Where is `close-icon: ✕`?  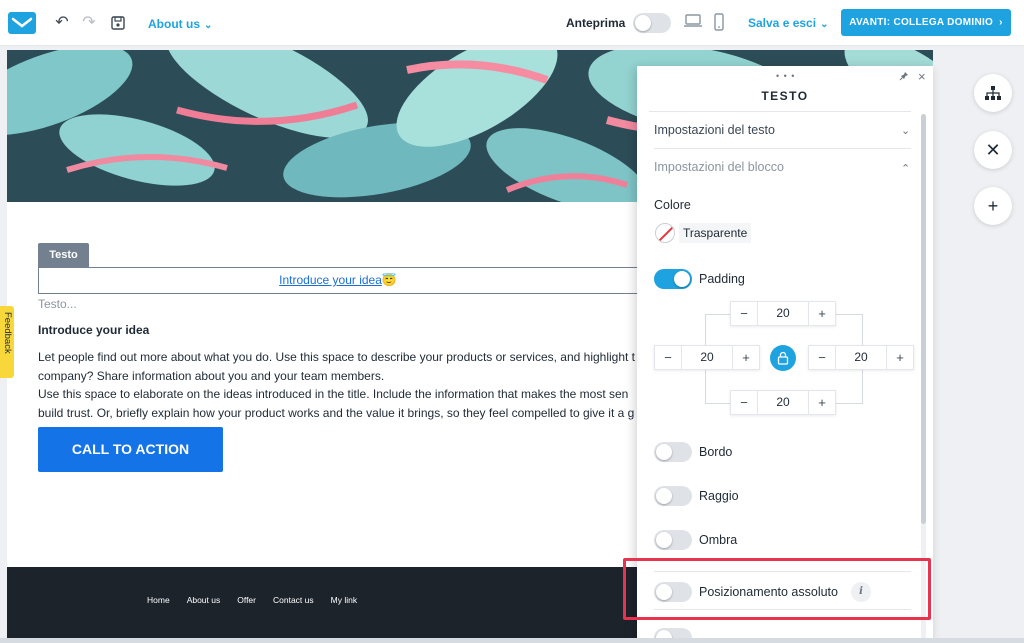
close-icon: ✕ is located at coordinates (993, 150).